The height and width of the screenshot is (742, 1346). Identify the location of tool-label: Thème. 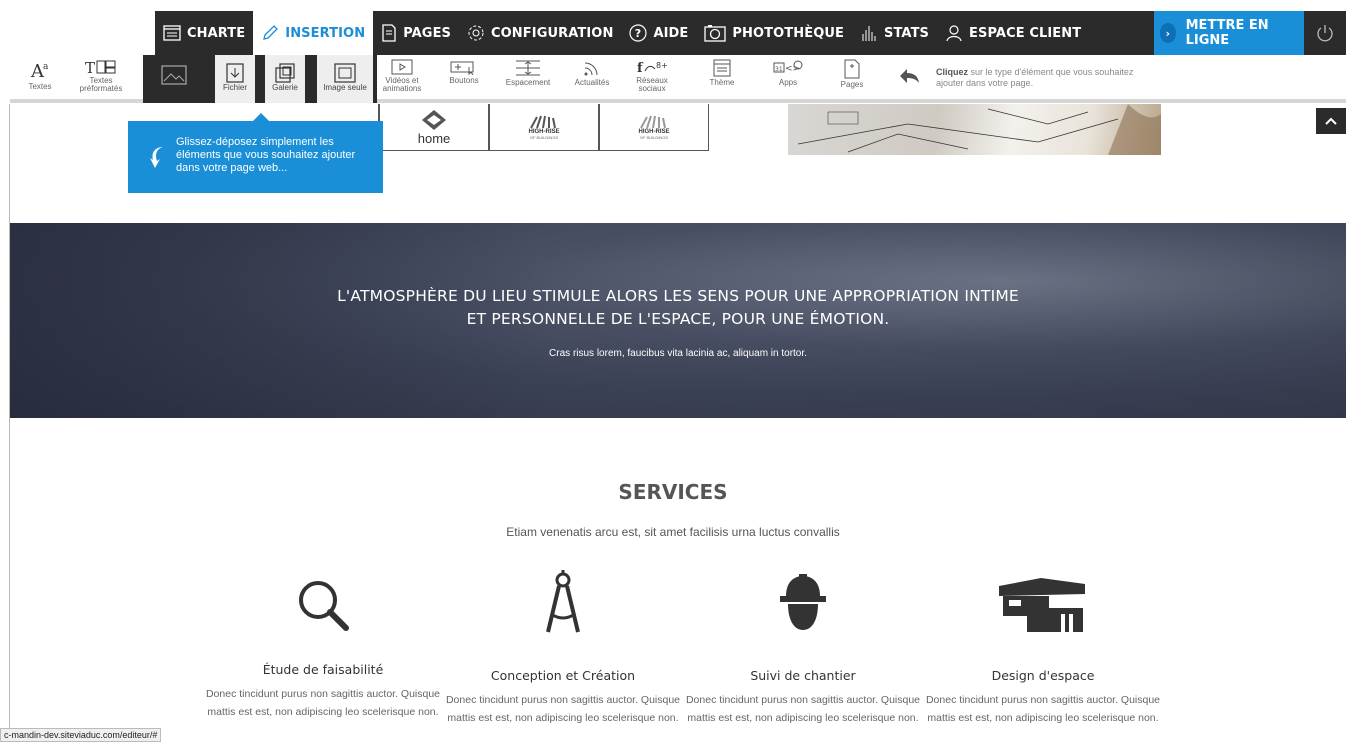
(722, 82).